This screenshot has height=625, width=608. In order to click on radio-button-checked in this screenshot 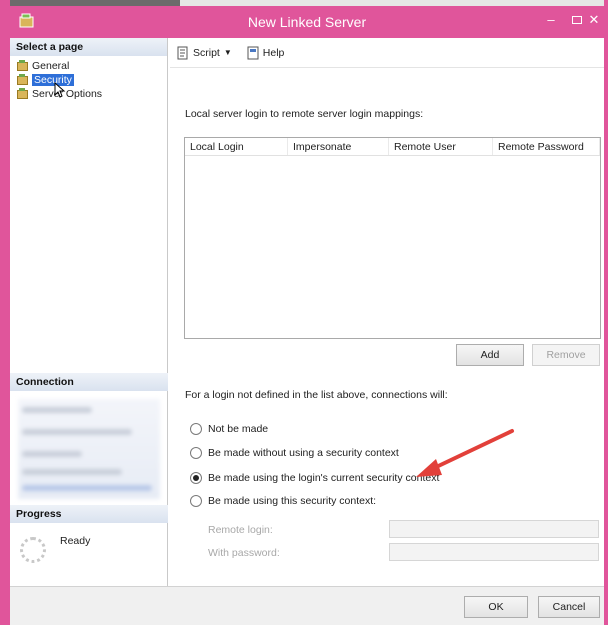, I will do `click(196, 478)`.